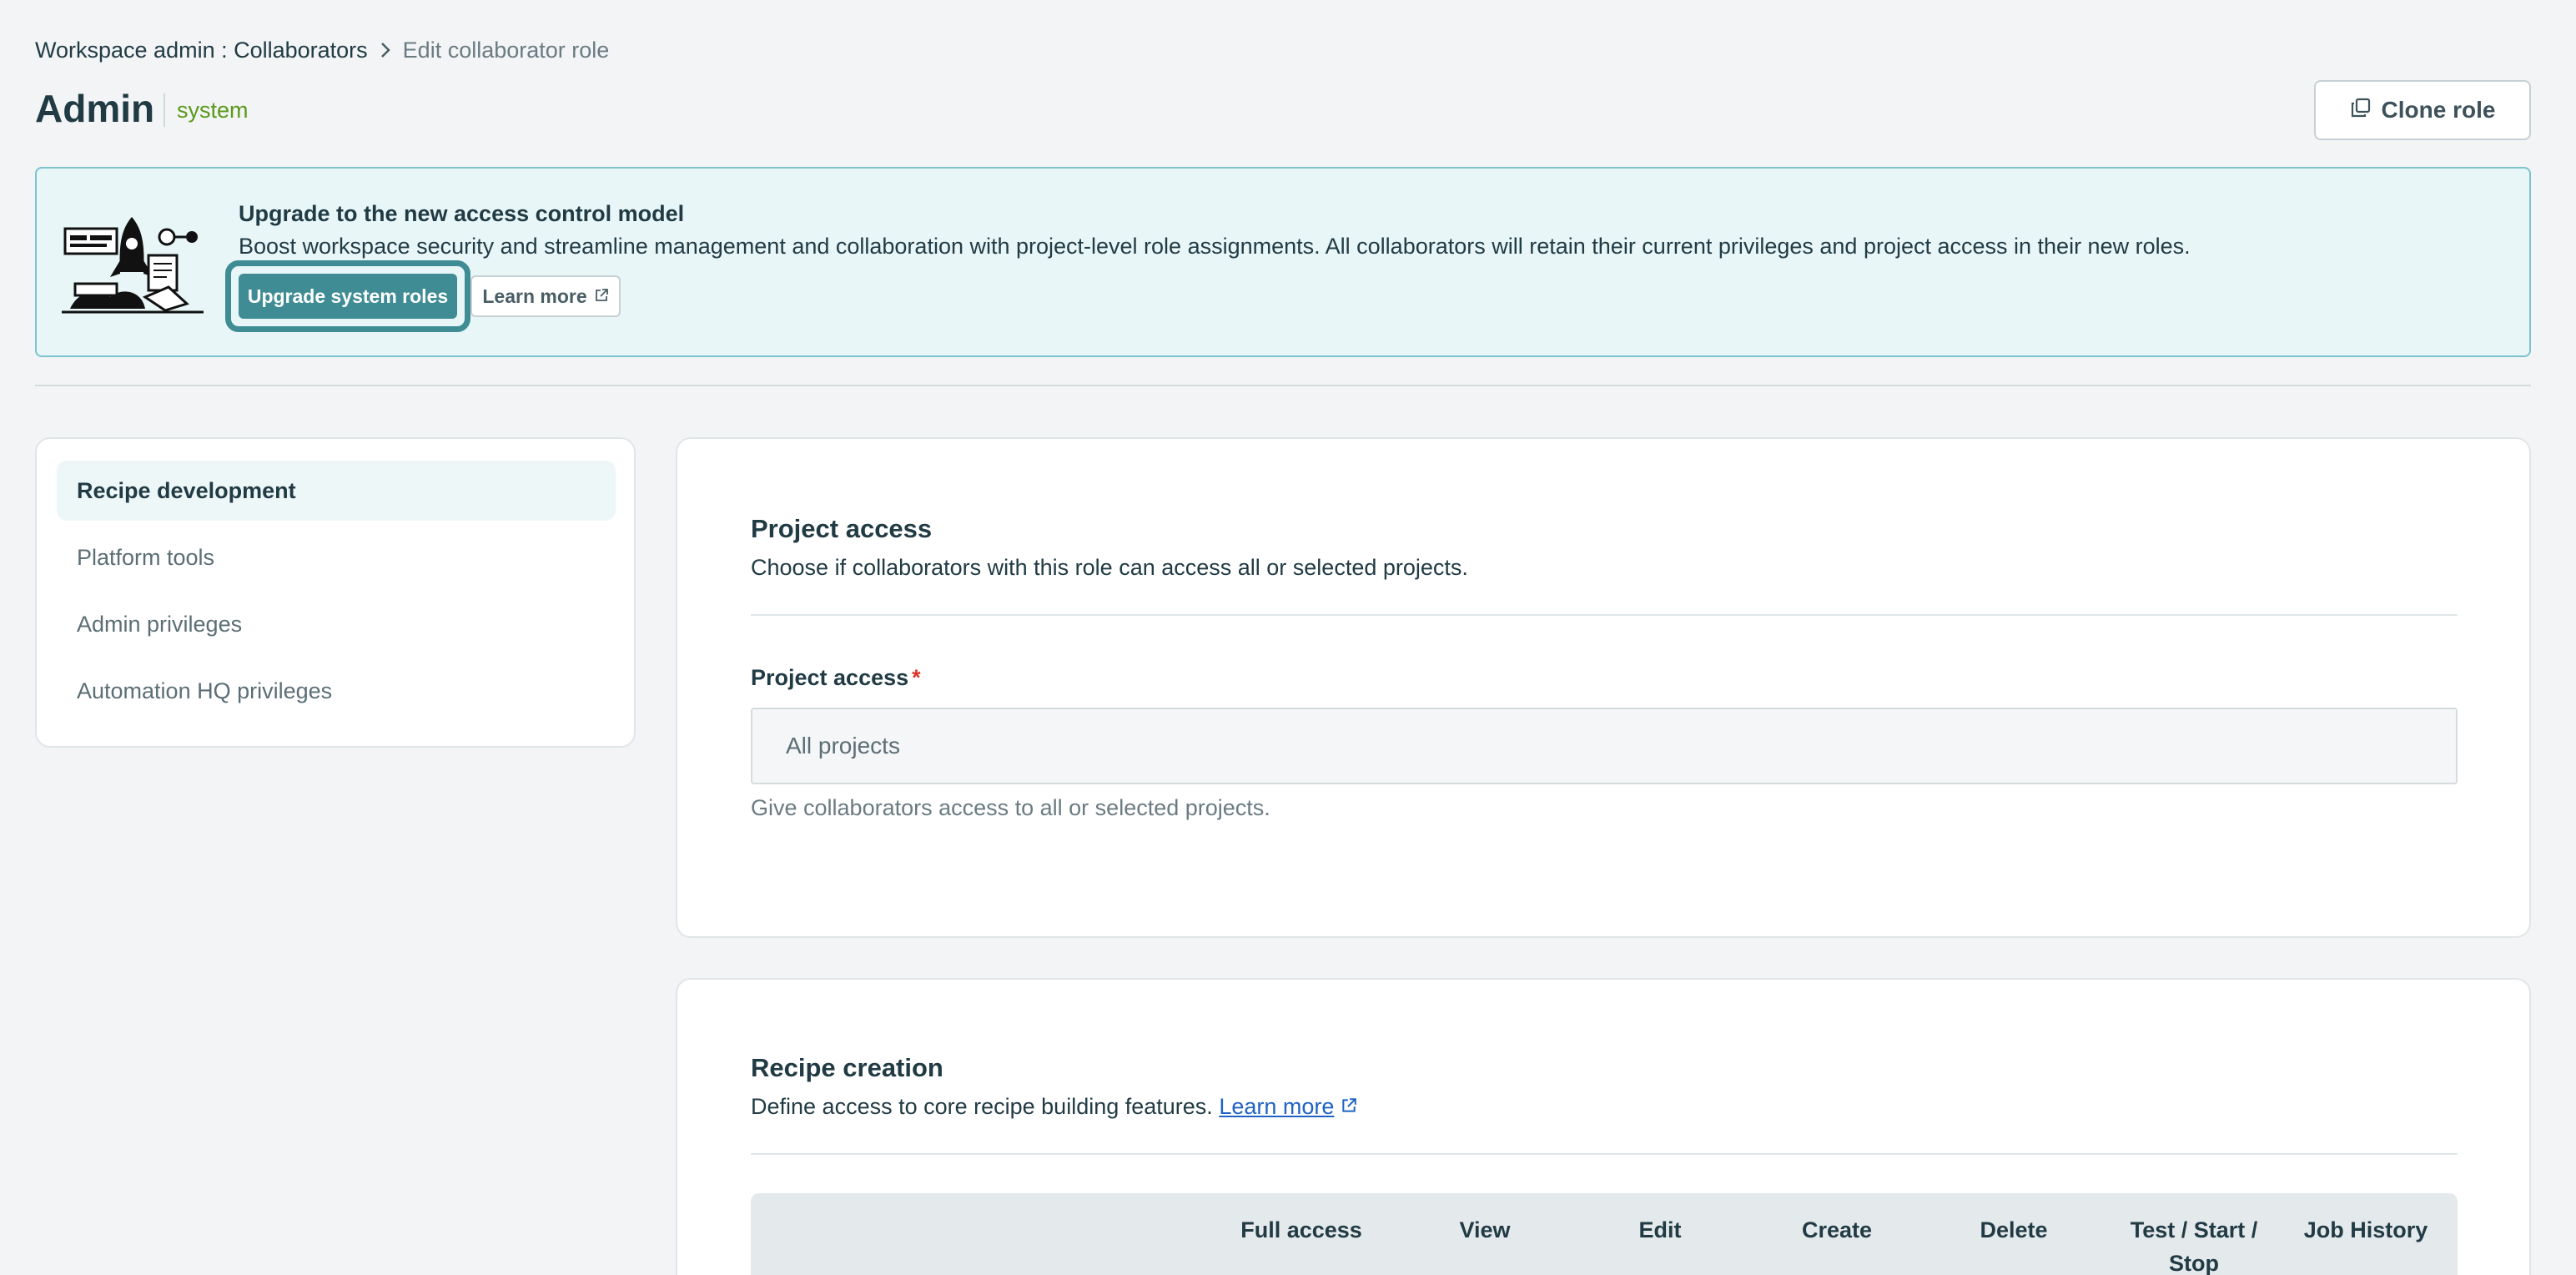 This screenshot has height=1275, width=2576. Describe the element at coordinates (830, 677) in the screenshot. I see `field-label-text: Project access` at that location.